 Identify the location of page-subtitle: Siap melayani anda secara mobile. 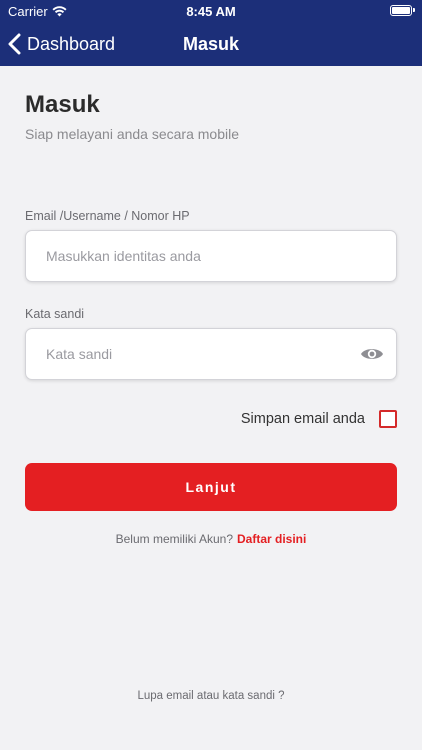
(132, 134).